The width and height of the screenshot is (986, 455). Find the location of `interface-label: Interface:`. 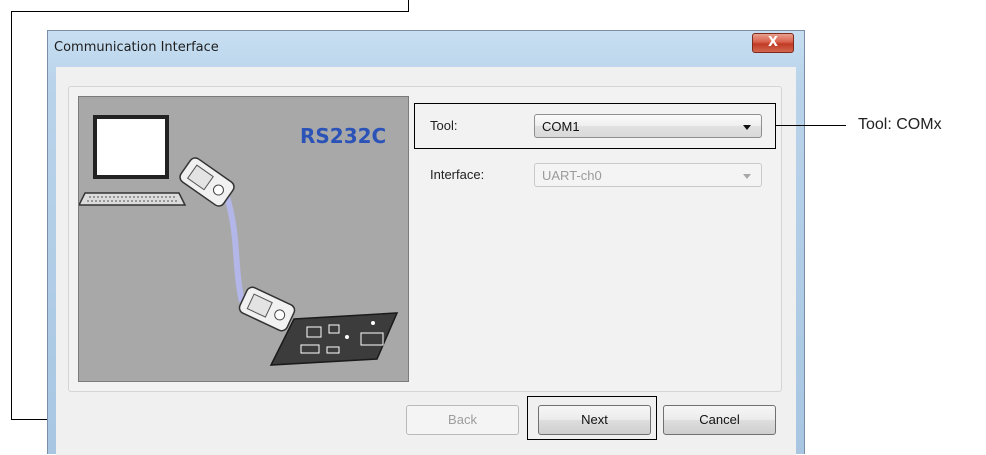

interface-label: Interface: is located at coordinates (457, 174).